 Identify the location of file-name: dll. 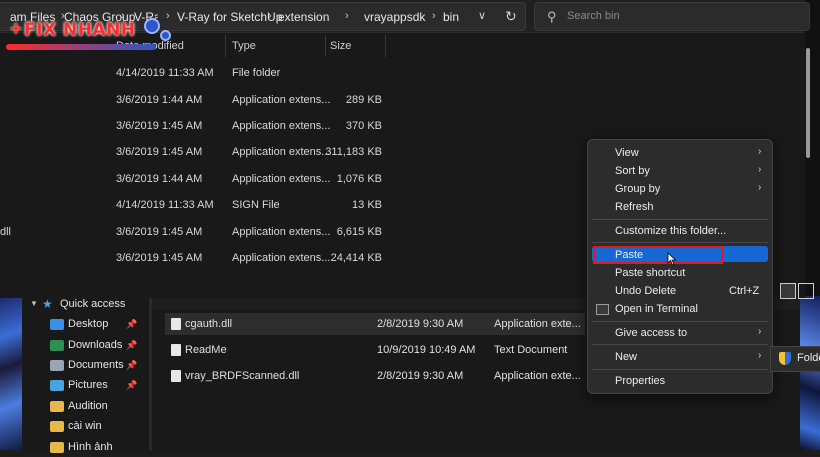
(6, 232).